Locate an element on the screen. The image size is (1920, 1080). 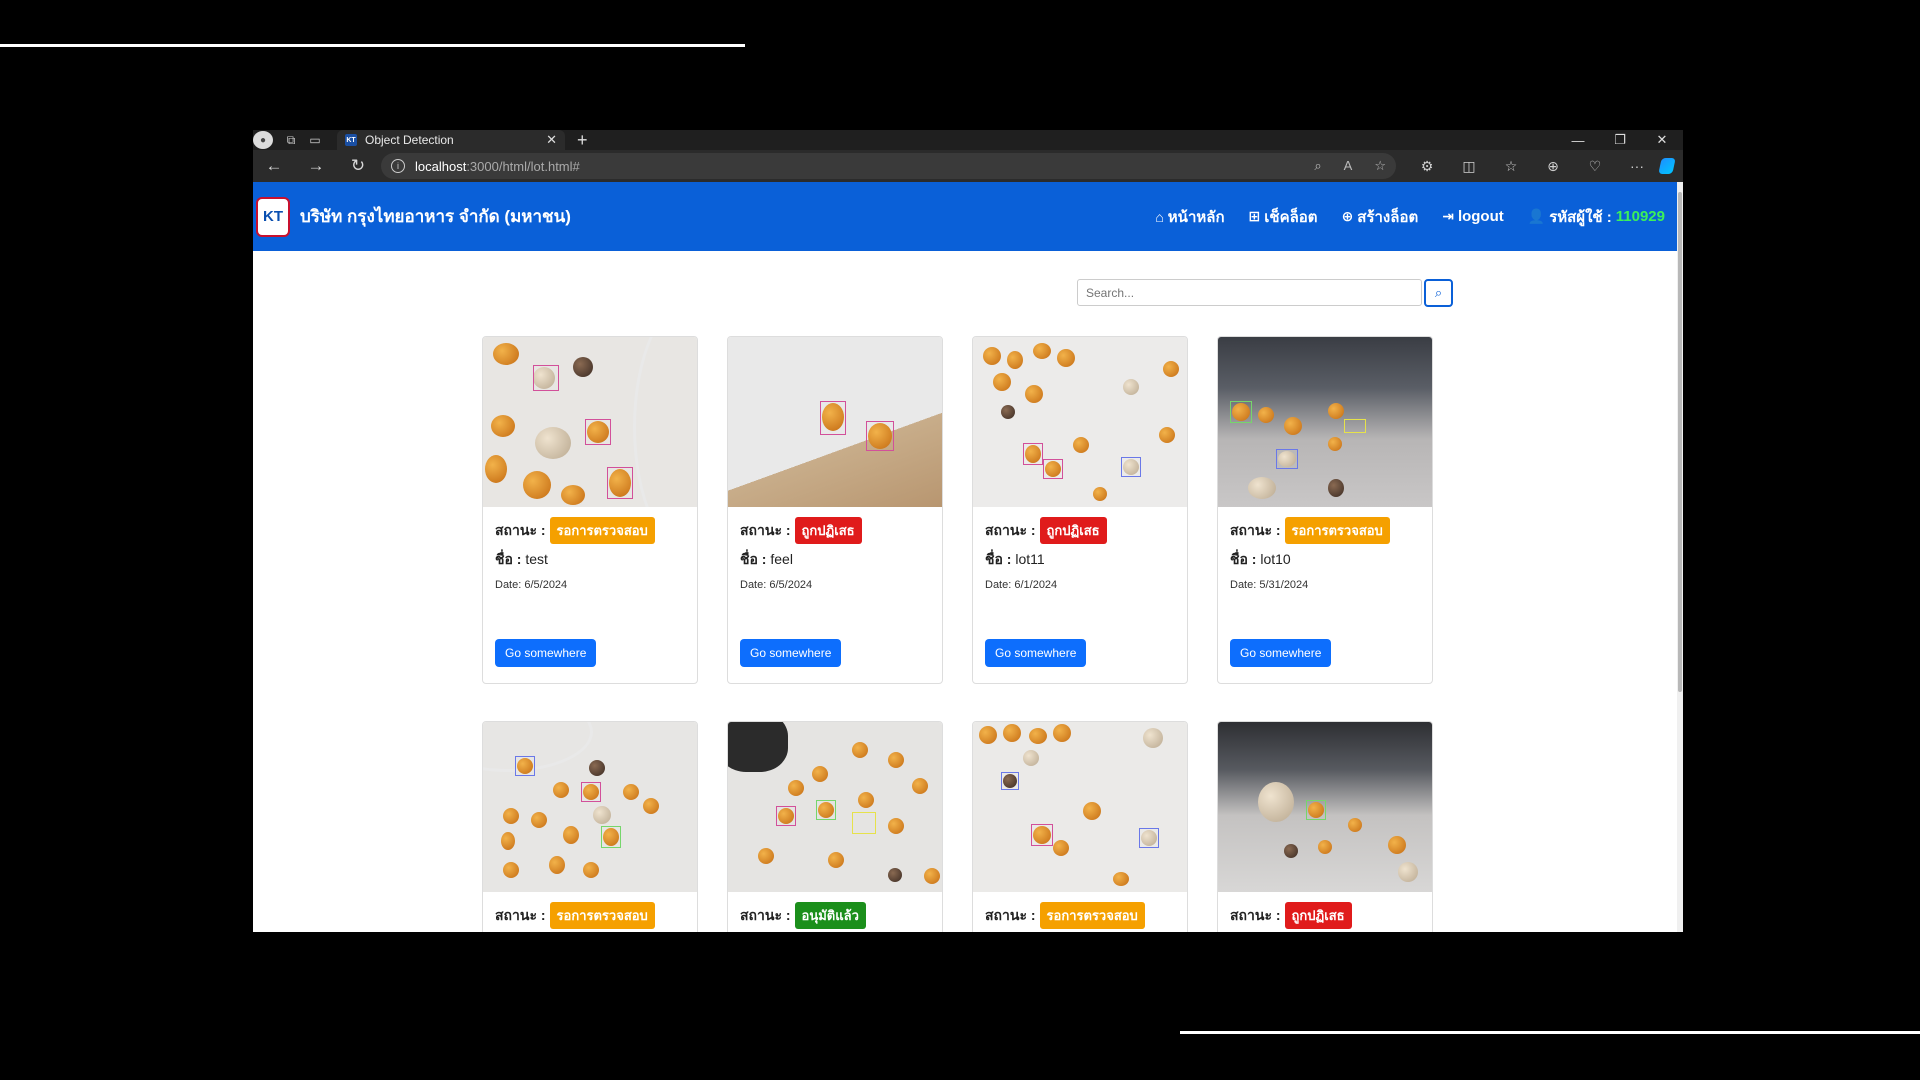
nav-check-lot-link: ⊞ เช็คล็อต is located at coordinates (1283, 217).